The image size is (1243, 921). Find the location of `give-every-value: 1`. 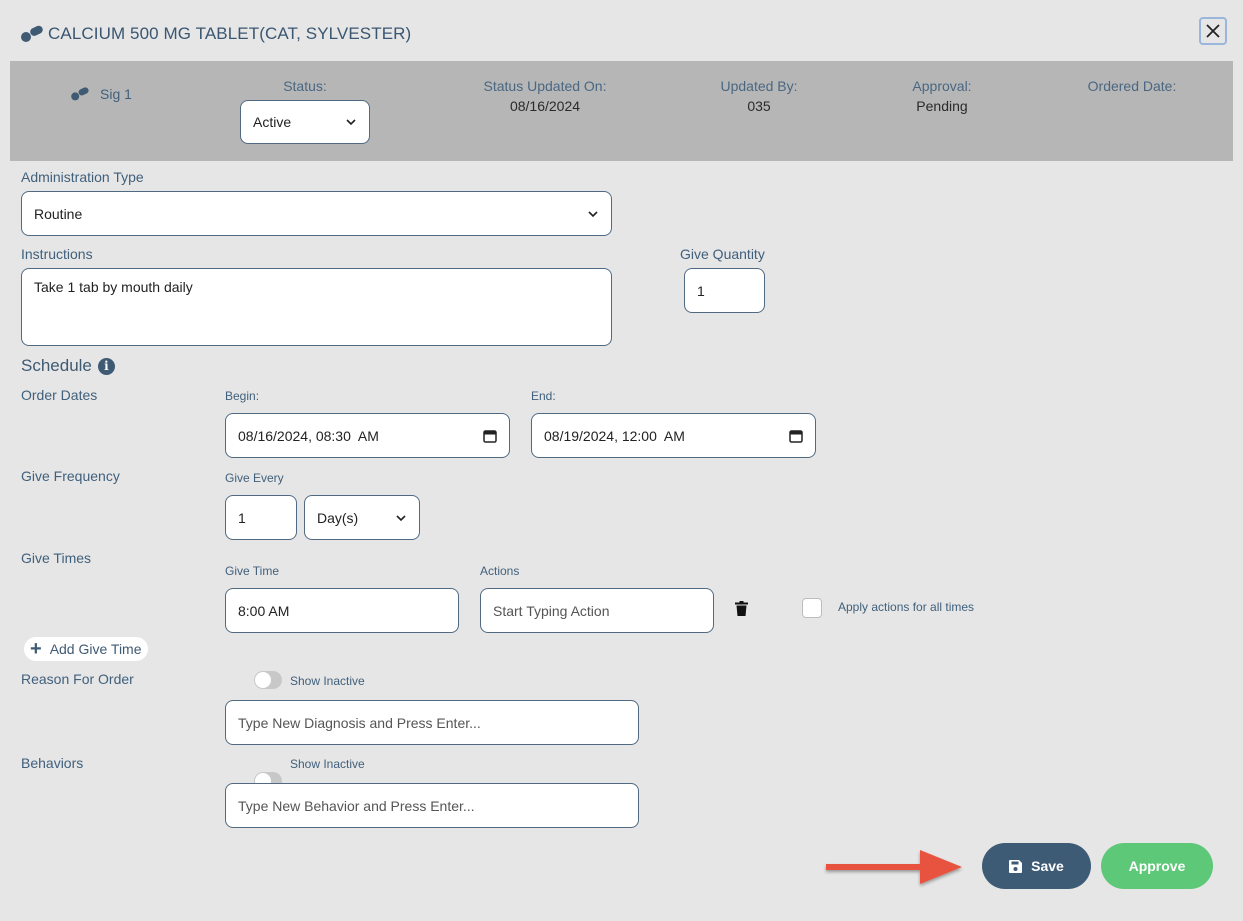

give-every-value: 1 is located at coordinates (242, 517).